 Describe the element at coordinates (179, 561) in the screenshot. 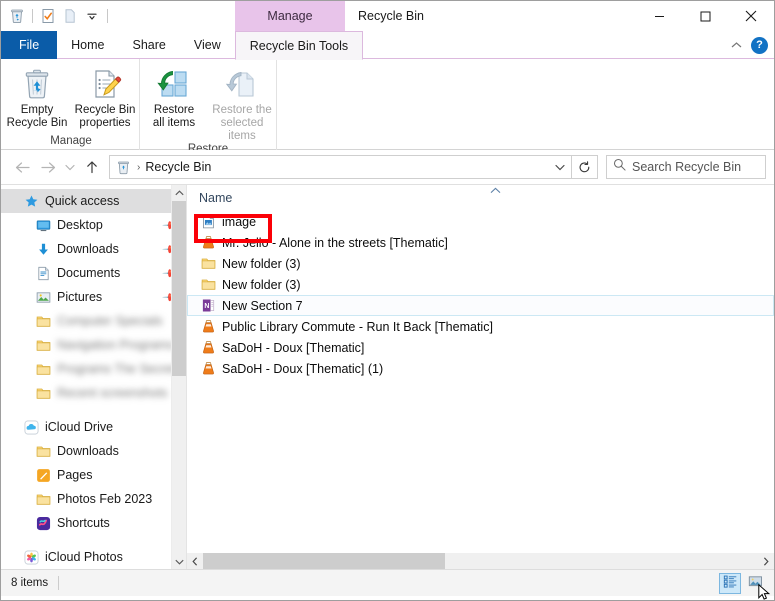

I see `scroll-down-button` at that location.